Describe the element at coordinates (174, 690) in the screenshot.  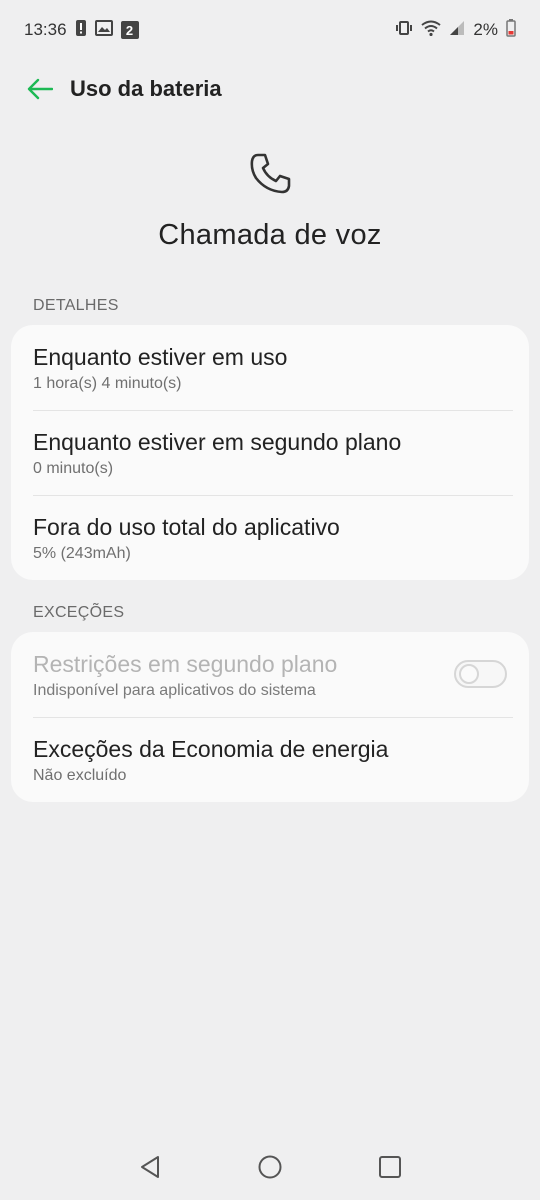
I see `row-subtitle: Indisponível para aplicativos do sistema` at that location.